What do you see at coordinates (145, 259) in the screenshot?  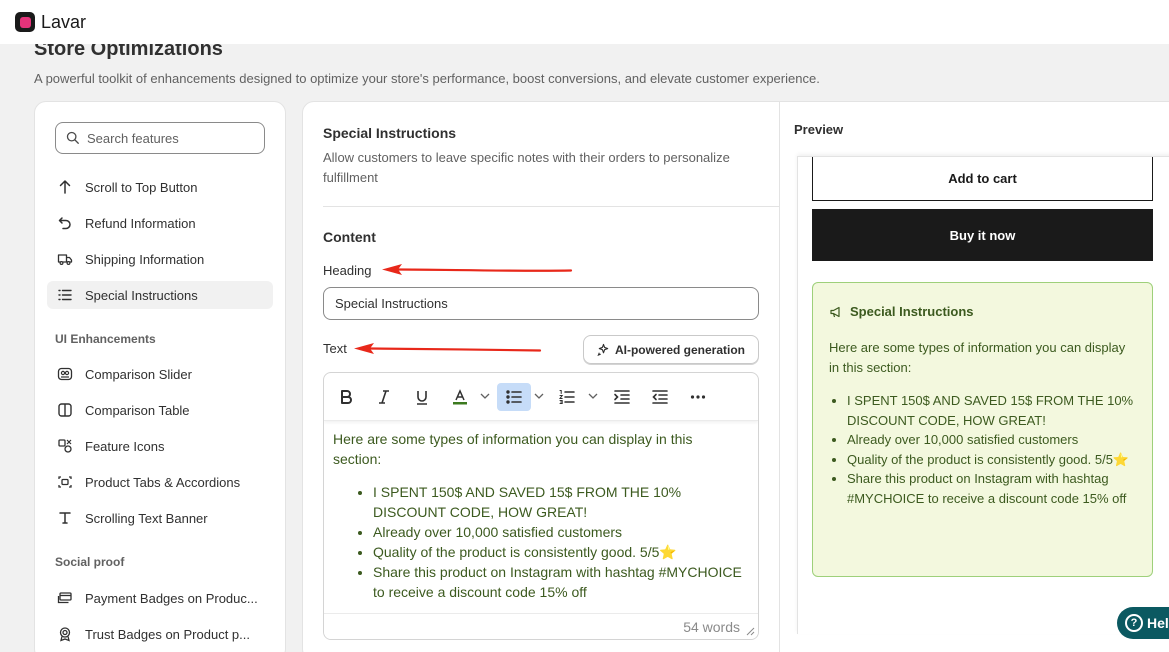 I see `sidebar-item-label: Shipping Information` at bounding box center [145, 259].